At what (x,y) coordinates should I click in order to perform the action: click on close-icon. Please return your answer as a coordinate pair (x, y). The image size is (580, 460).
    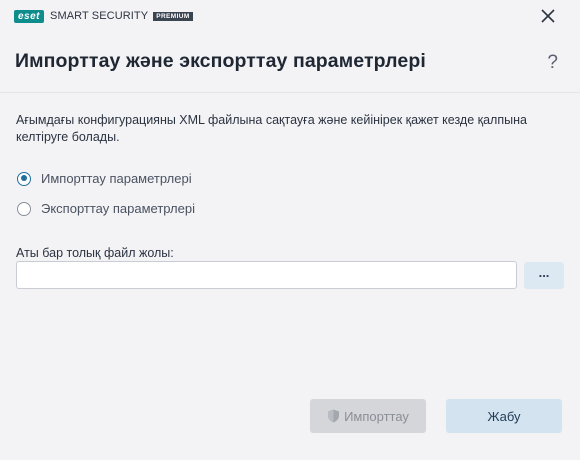
    Looking at the image, I should click on (548, 16).